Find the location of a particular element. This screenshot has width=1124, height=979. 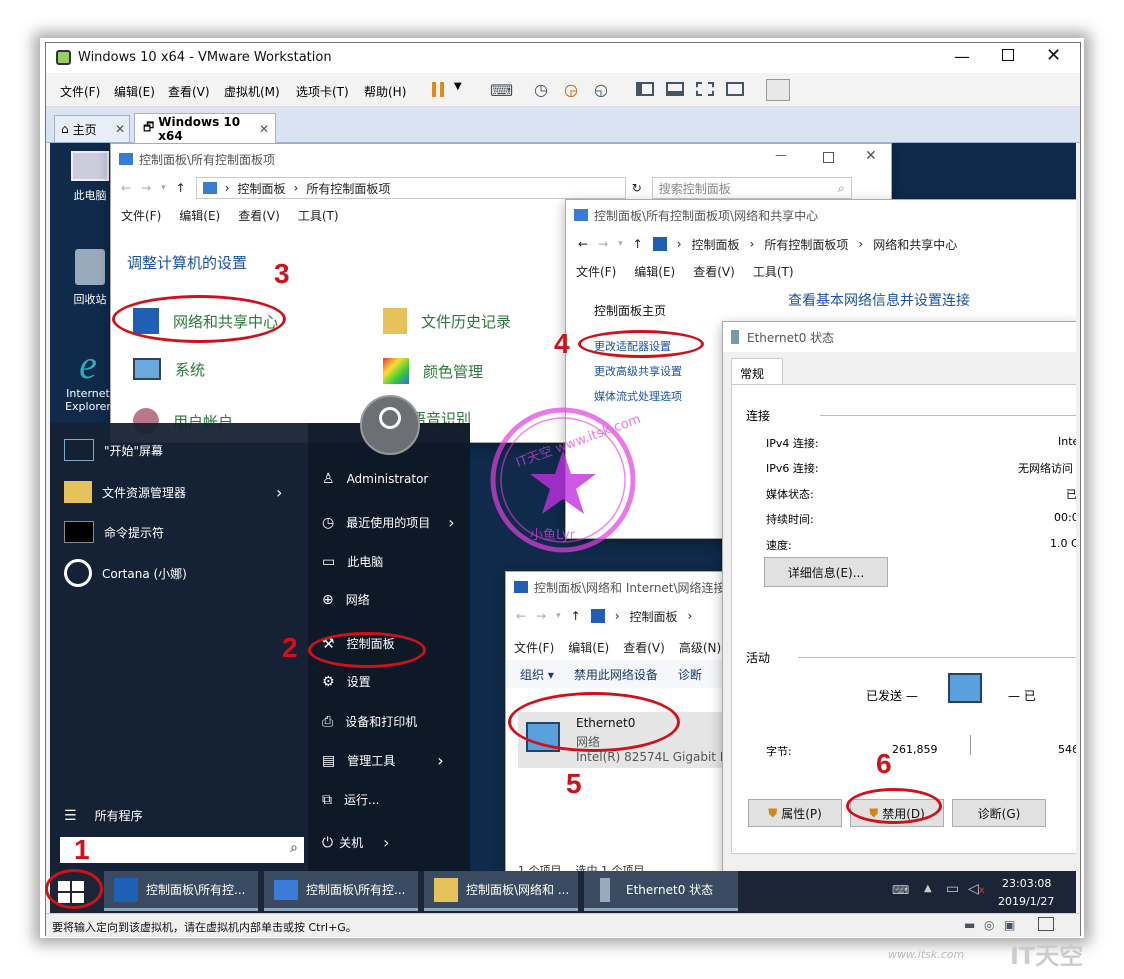

clock-date: 2019/1/27 is located at coordinates (1026, 901).